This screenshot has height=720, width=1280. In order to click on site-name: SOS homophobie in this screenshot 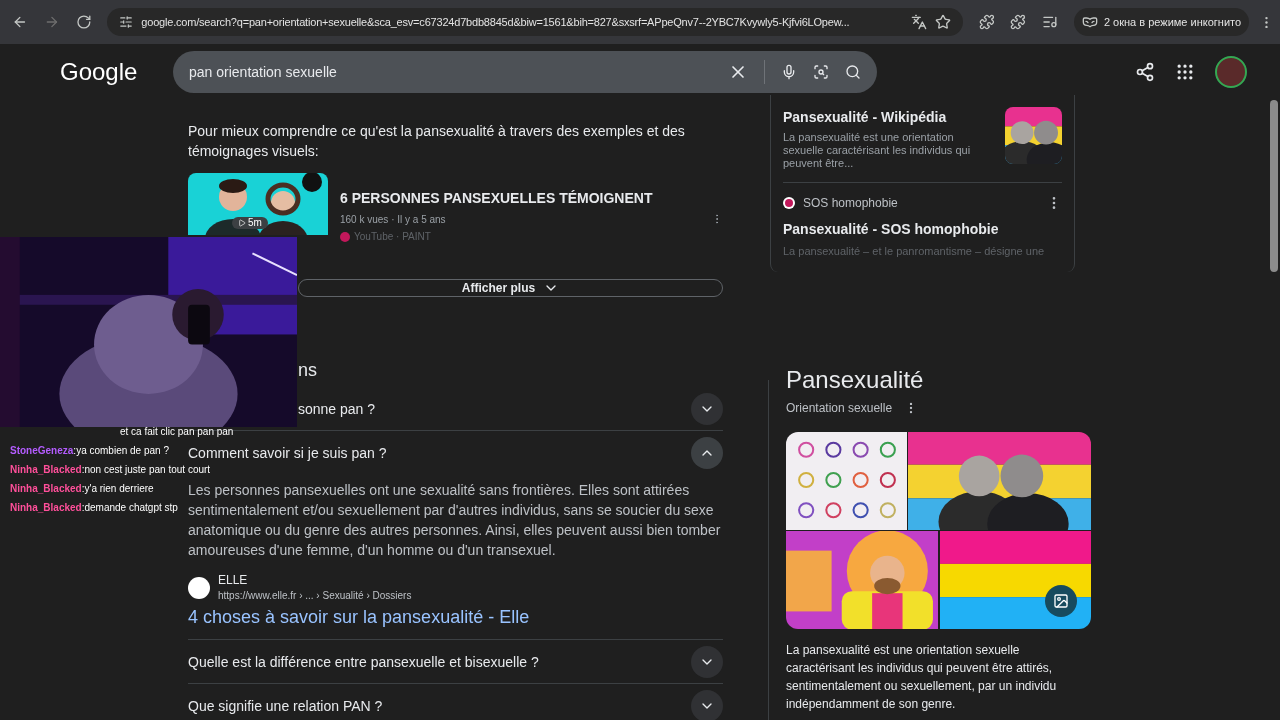, I will do `click(851, 203)`.